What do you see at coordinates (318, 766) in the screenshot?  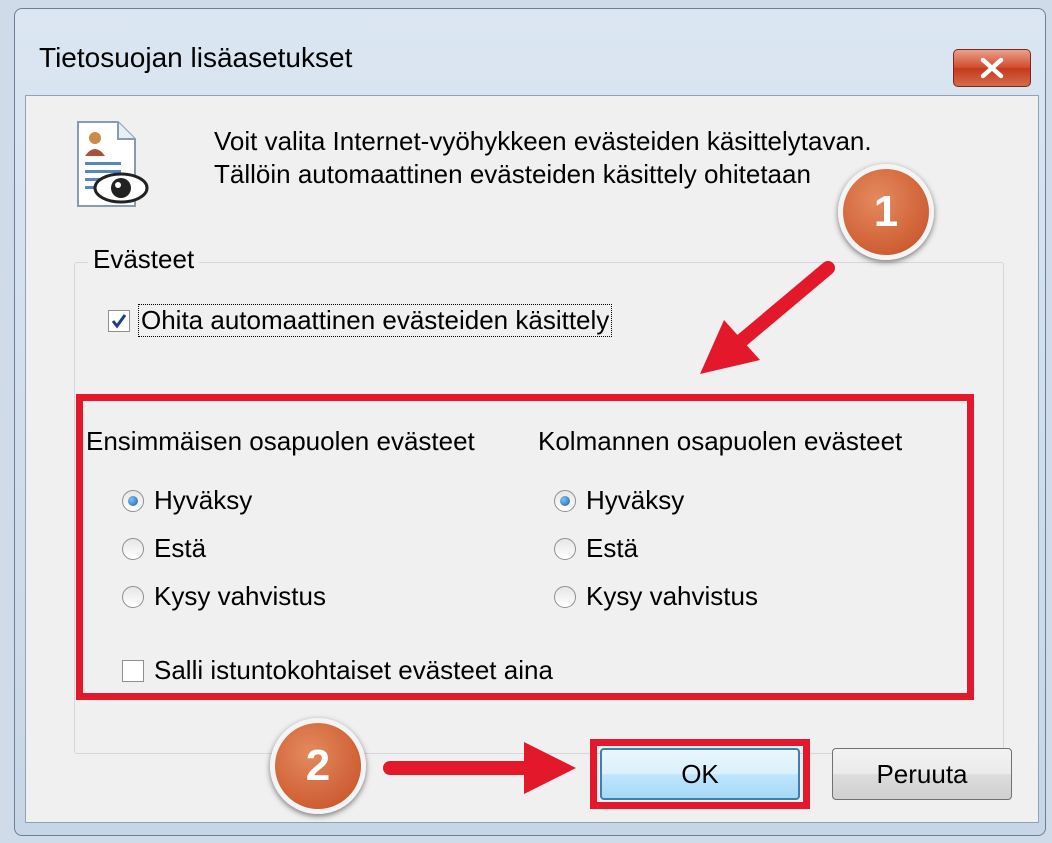 I see `annotation-badge-2: 2` at bounding box center [318, 766].